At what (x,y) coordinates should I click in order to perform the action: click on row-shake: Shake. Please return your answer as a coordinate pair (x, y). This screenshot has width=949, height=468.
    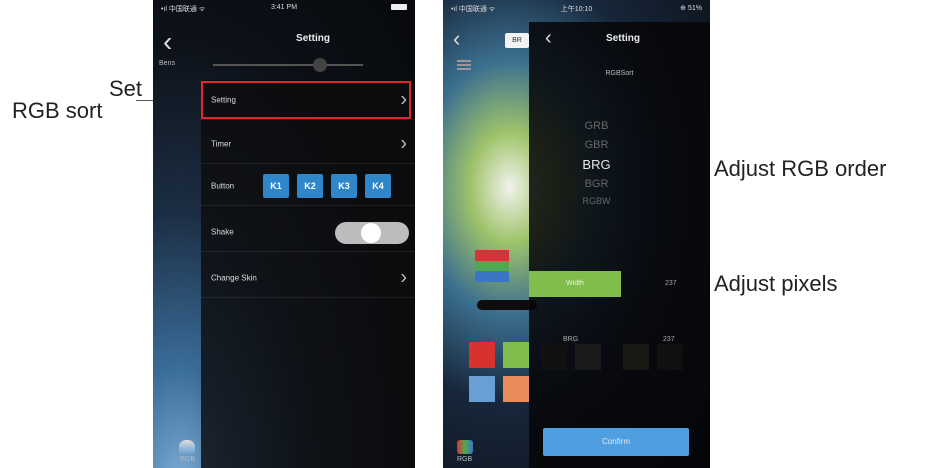
    Looking at the image, I should click on (308, 232).